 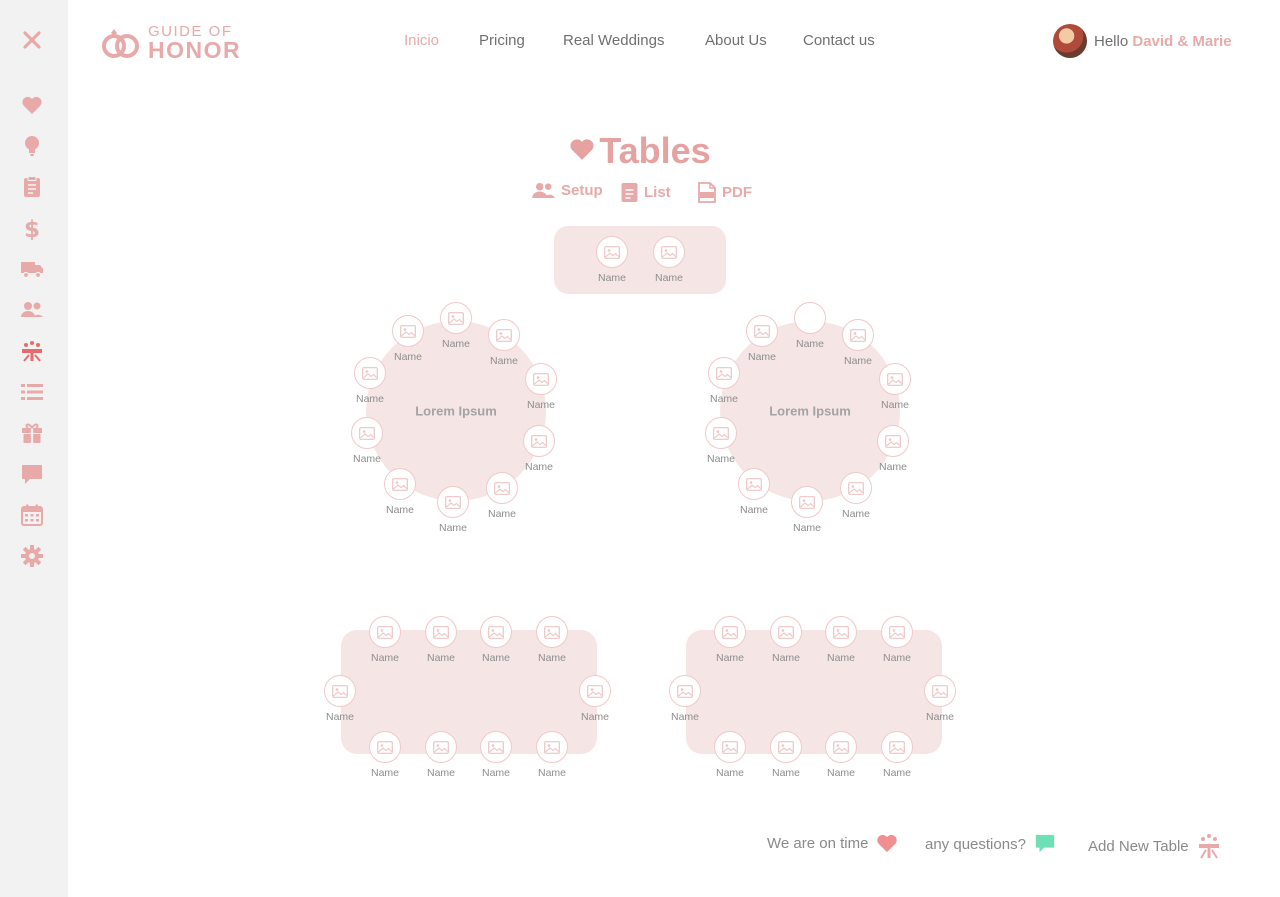 I want to click on nav-contact-us: Contact us, so click(x=839, y=40).